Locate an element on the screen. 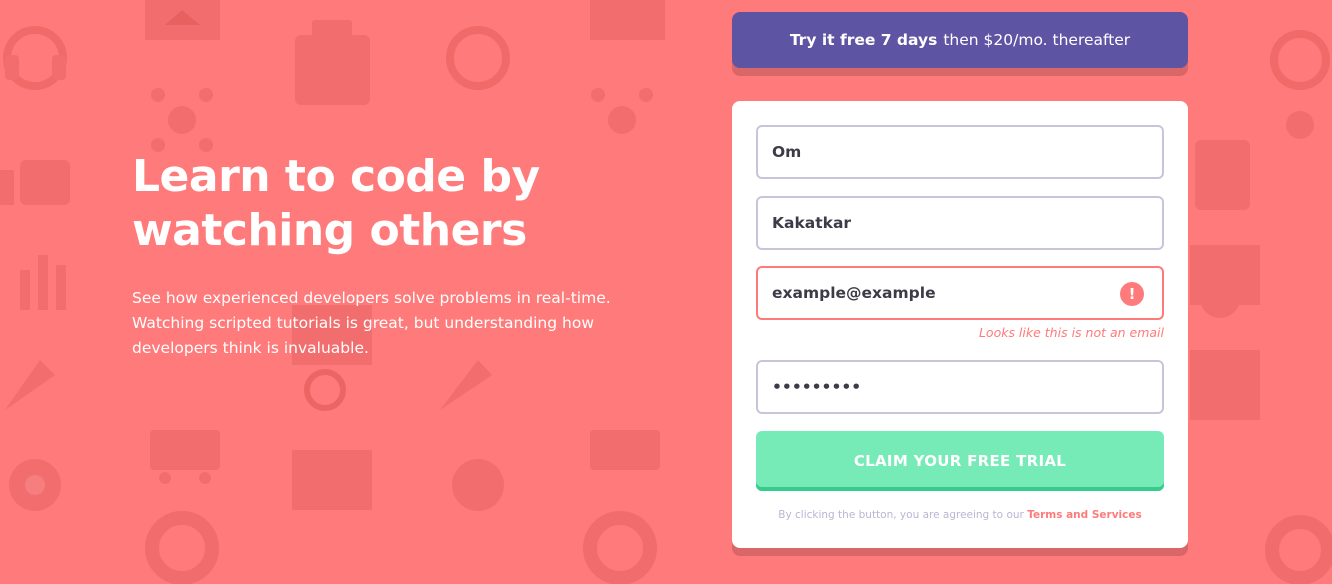  terms-link: Terms and Services is located at coordinates (1084, 515).